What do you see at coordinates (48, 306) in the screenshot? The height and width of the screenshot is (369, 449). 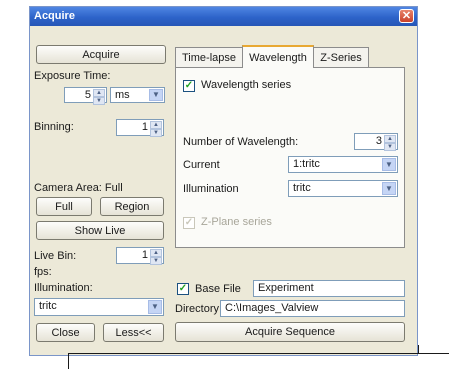 I see `illumination-value: tritc` at bounding box center [48, 306].